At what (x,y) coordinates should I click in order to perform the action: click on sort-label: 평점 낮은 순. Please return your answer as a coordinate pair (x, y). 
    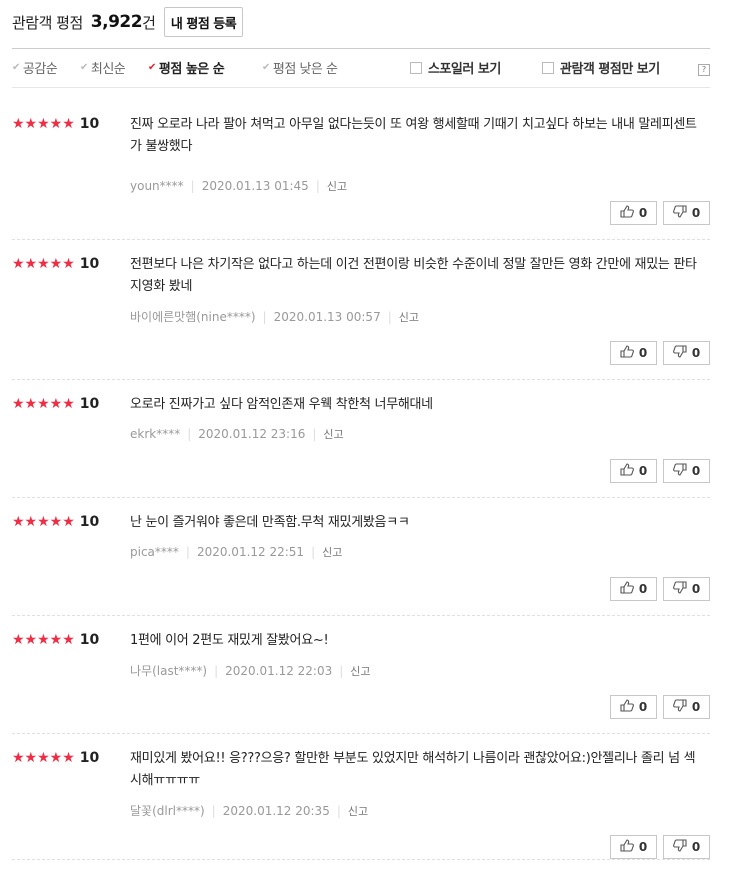
    Looking at the image, I should click on (305, 69).